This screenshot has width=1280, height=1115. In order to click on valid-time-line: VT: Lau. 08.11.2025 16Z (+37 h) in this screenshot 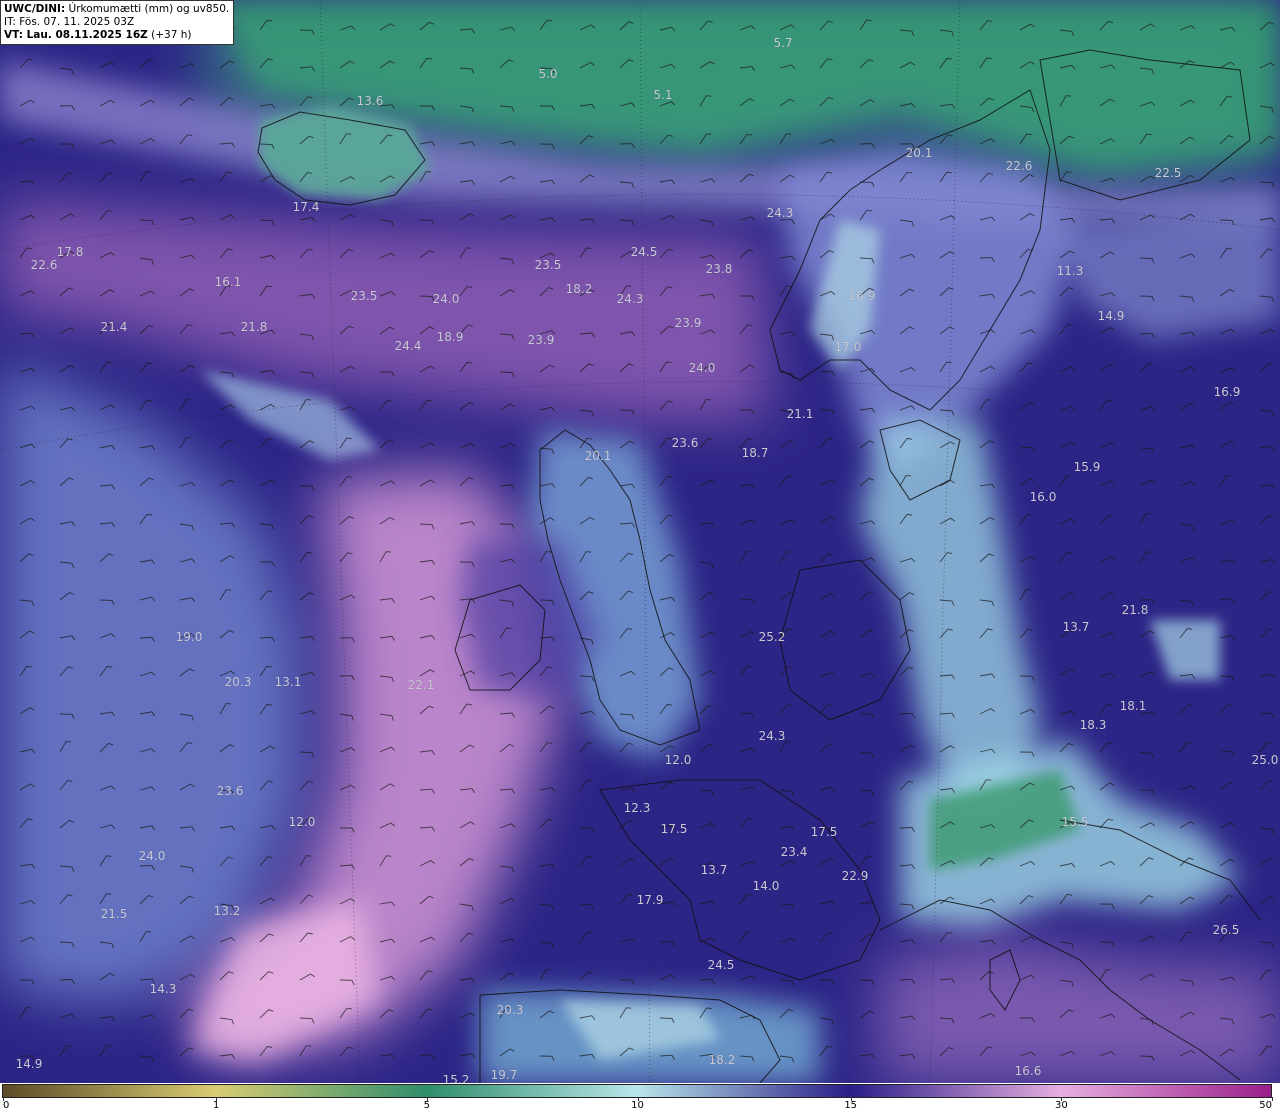, I will do `click(116, 35)`.